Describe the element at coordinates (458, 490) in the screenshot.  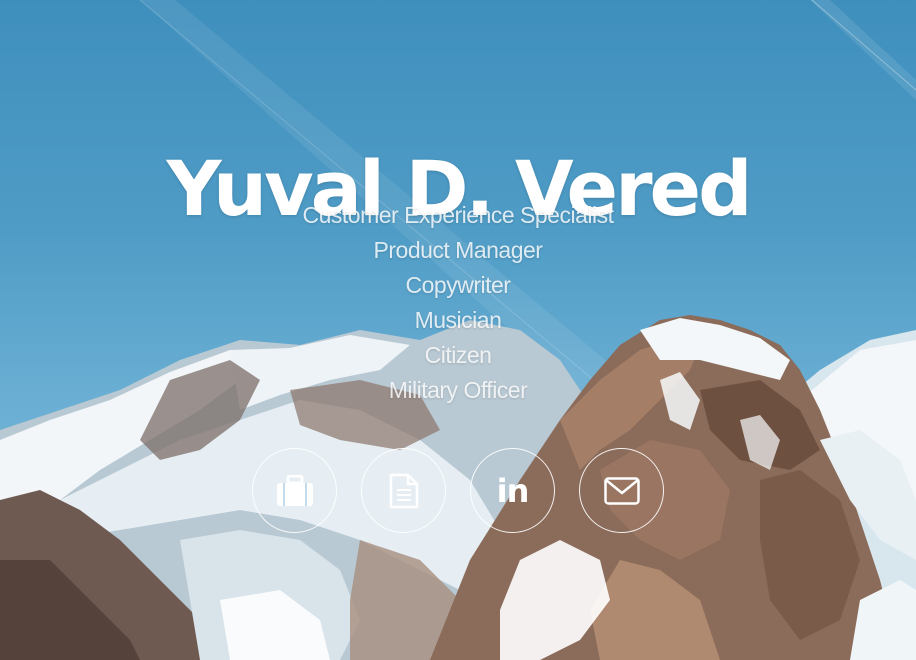
I see `social-links: in` at that location.